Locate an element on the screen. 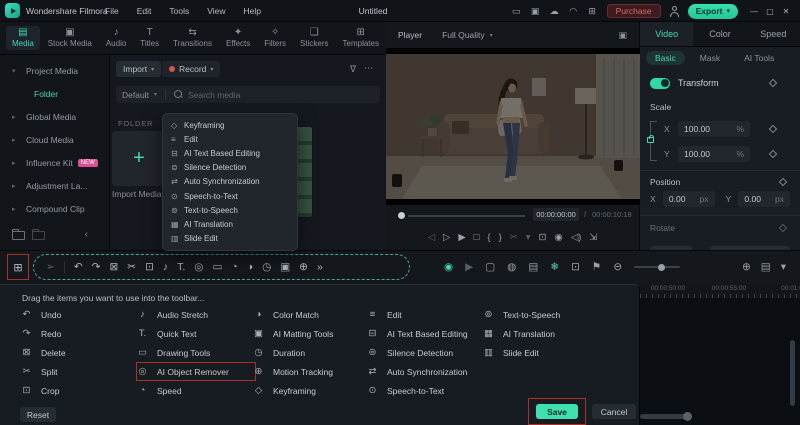 Image resolution: width=800 pixels, height=425 pixels. sidebar-item-compound-clip: ▸ Compound Clip is located at coordinates (54, 208).